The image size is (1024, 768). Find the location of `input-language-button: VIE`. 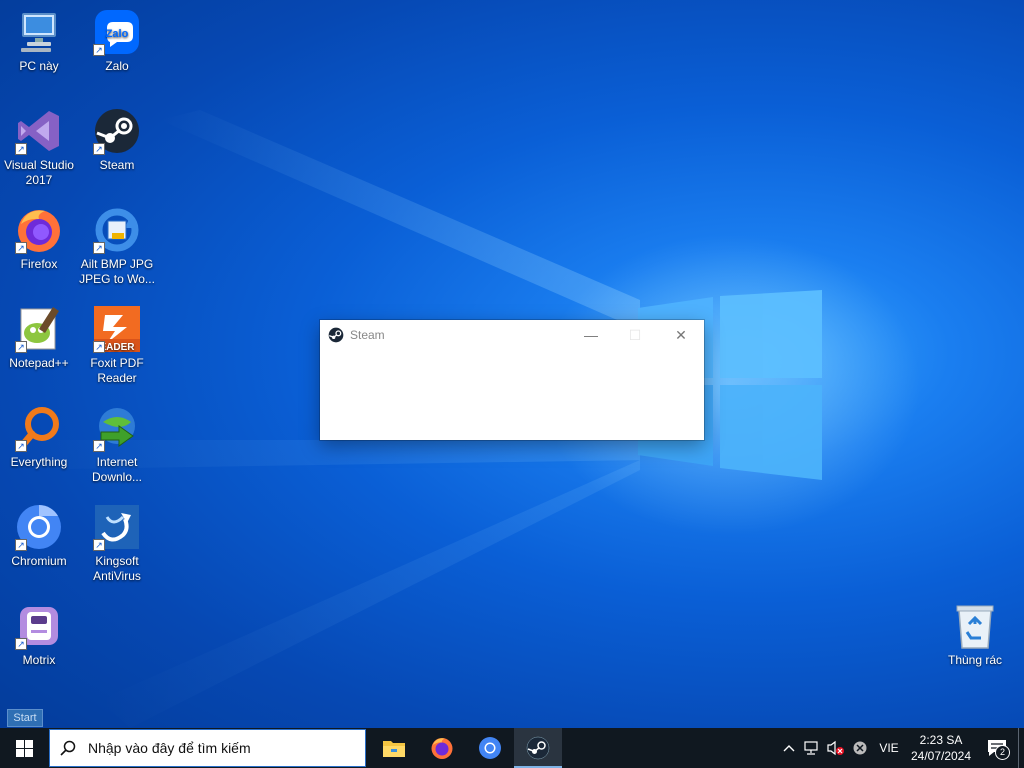

input-language-button: VIE is located at coordinates (889, 748).